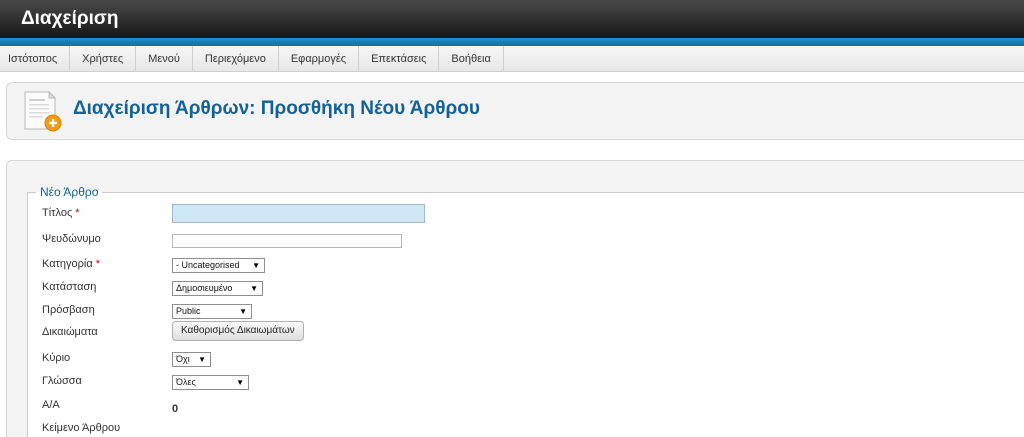  I want to click on title-label: Τίτλος *, so click(61, 213).